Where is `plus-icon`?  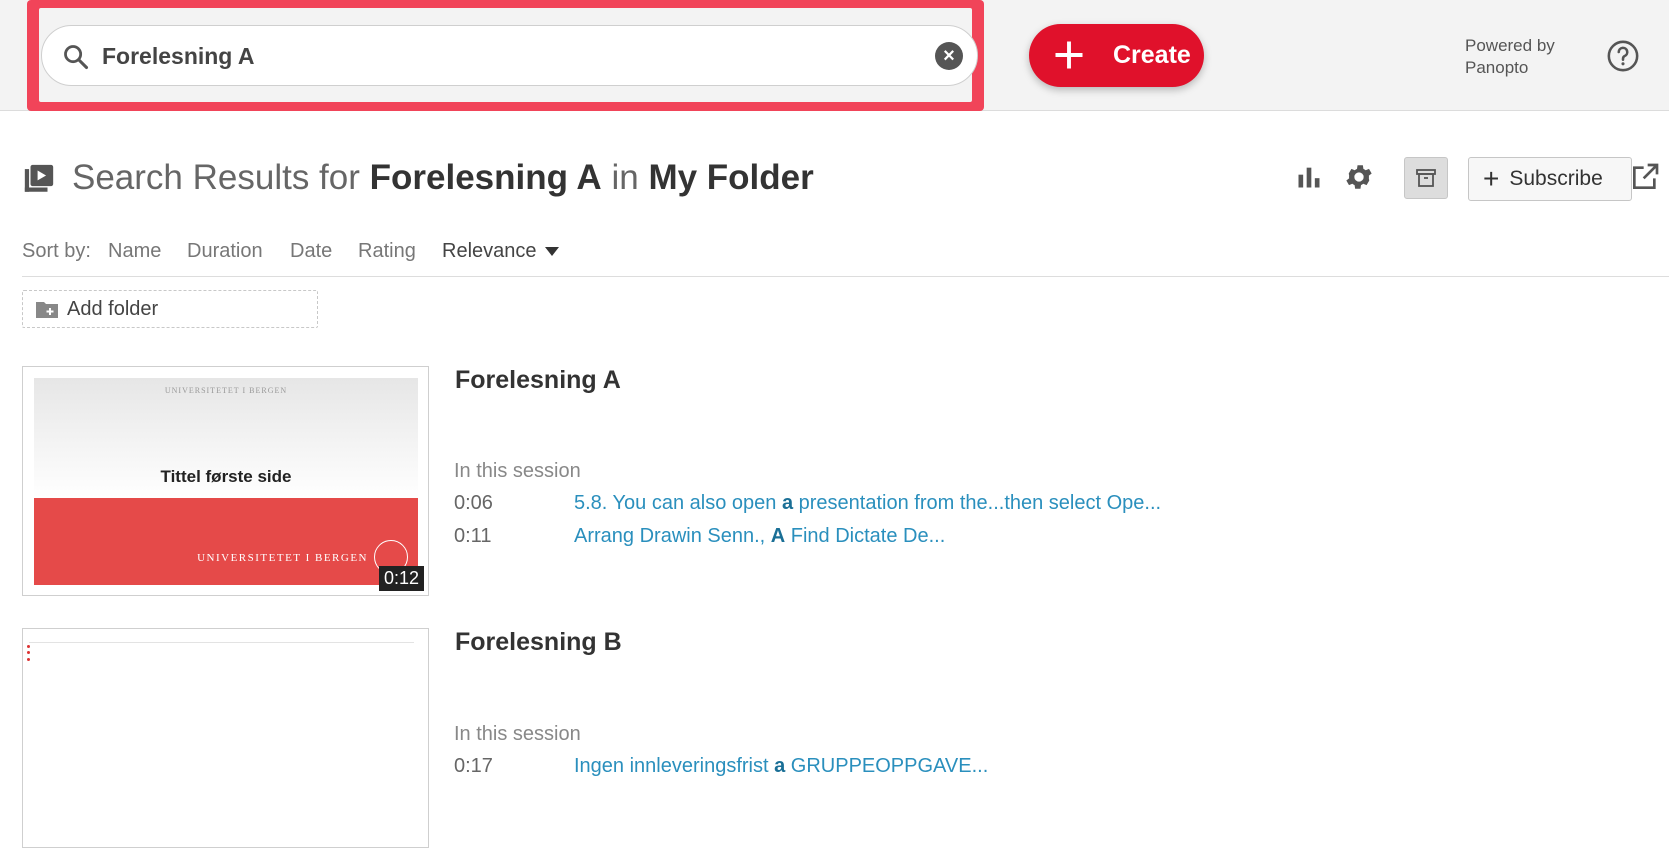
plus-icon is located at coordinates (1069, 55).